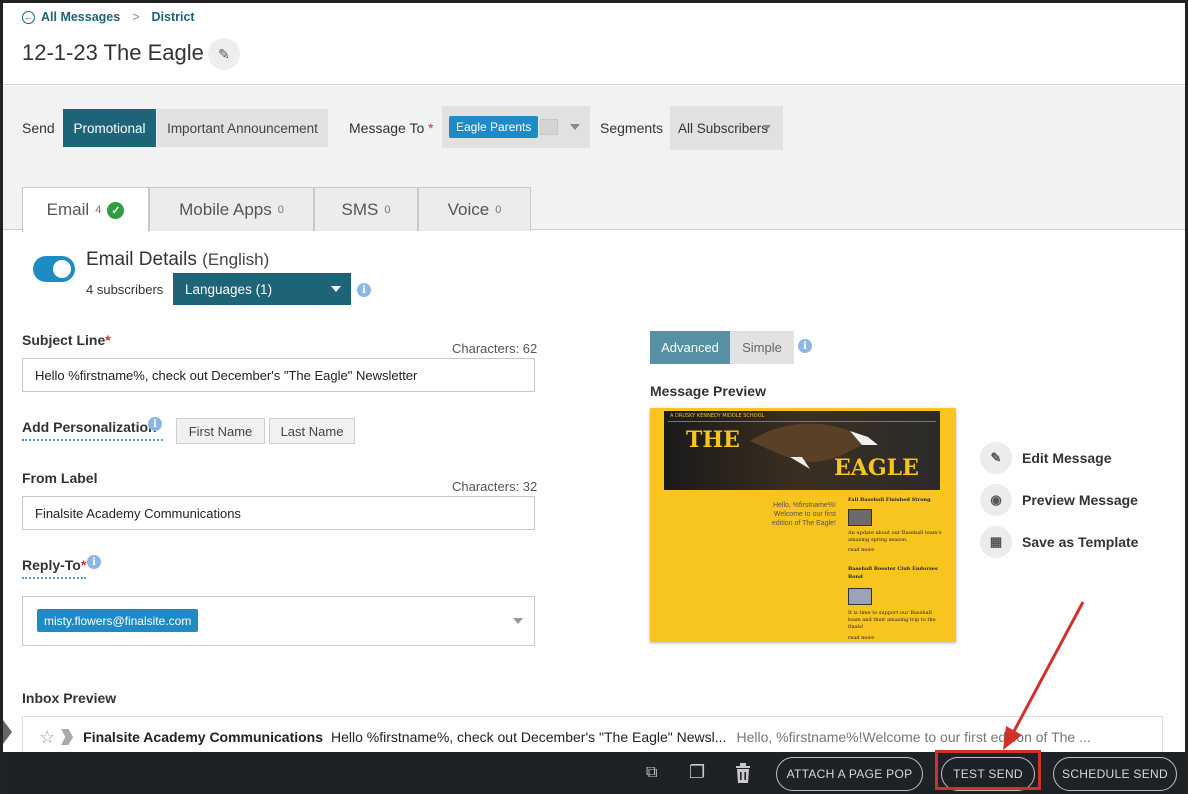 This screenshot has height=794, width=1188. I want to click on segments-label: Segments, so click(632, 128).